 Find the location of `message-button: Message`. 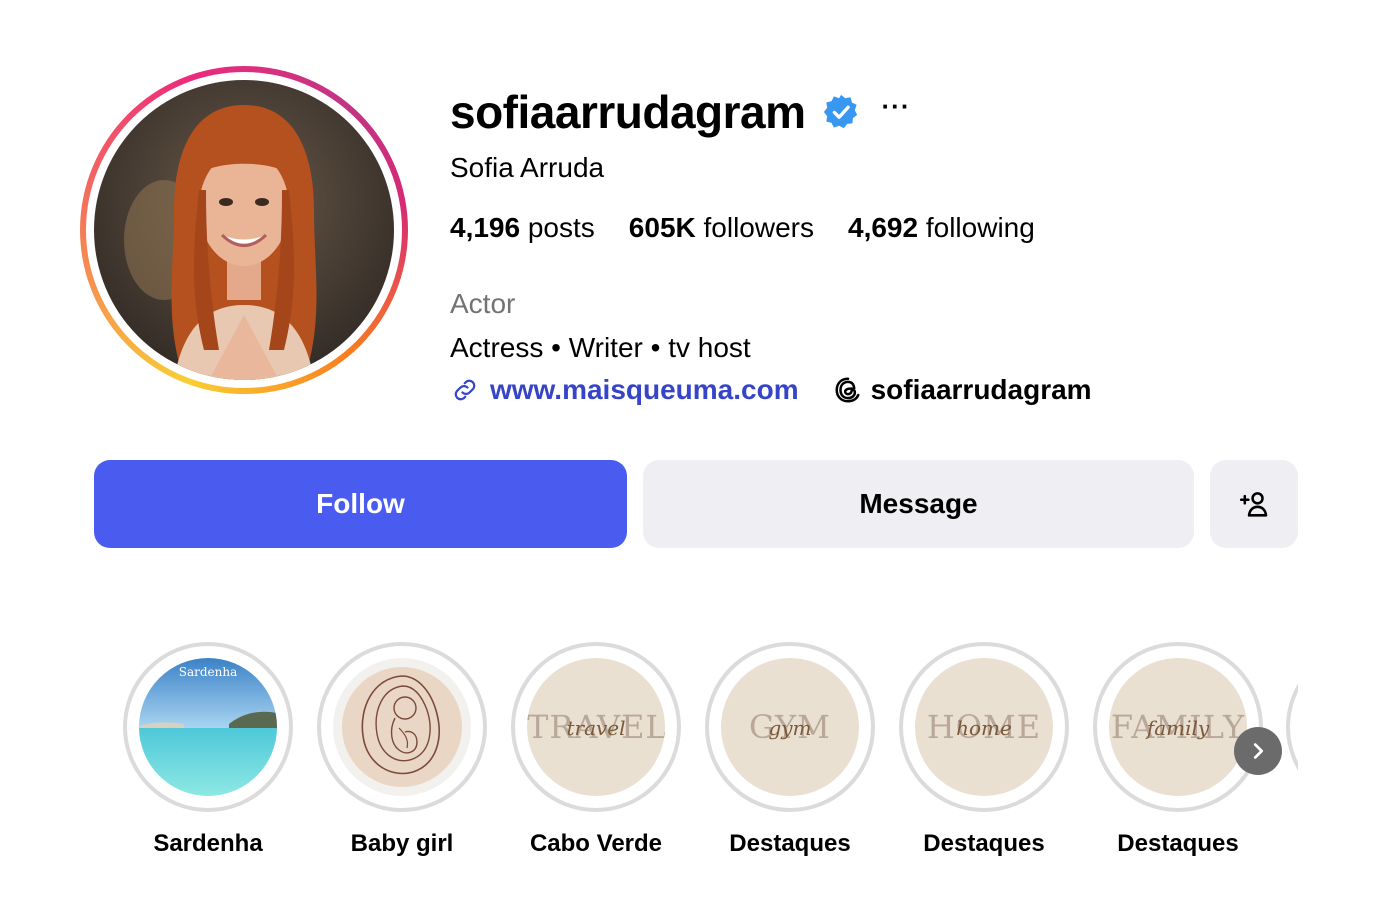

message-button: Message is located at coordinates (918, 504).